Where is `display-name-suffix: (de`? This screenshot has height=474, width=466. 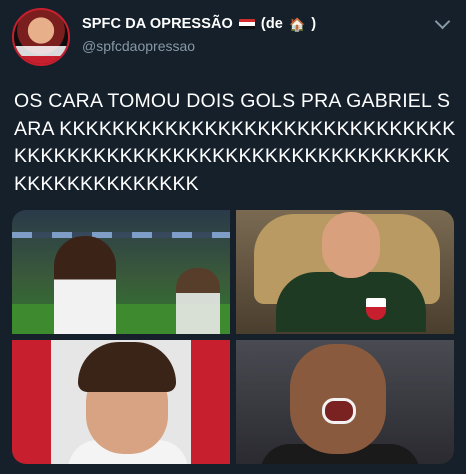
display-name-suffix: (de is located at coordinates (271, 24).